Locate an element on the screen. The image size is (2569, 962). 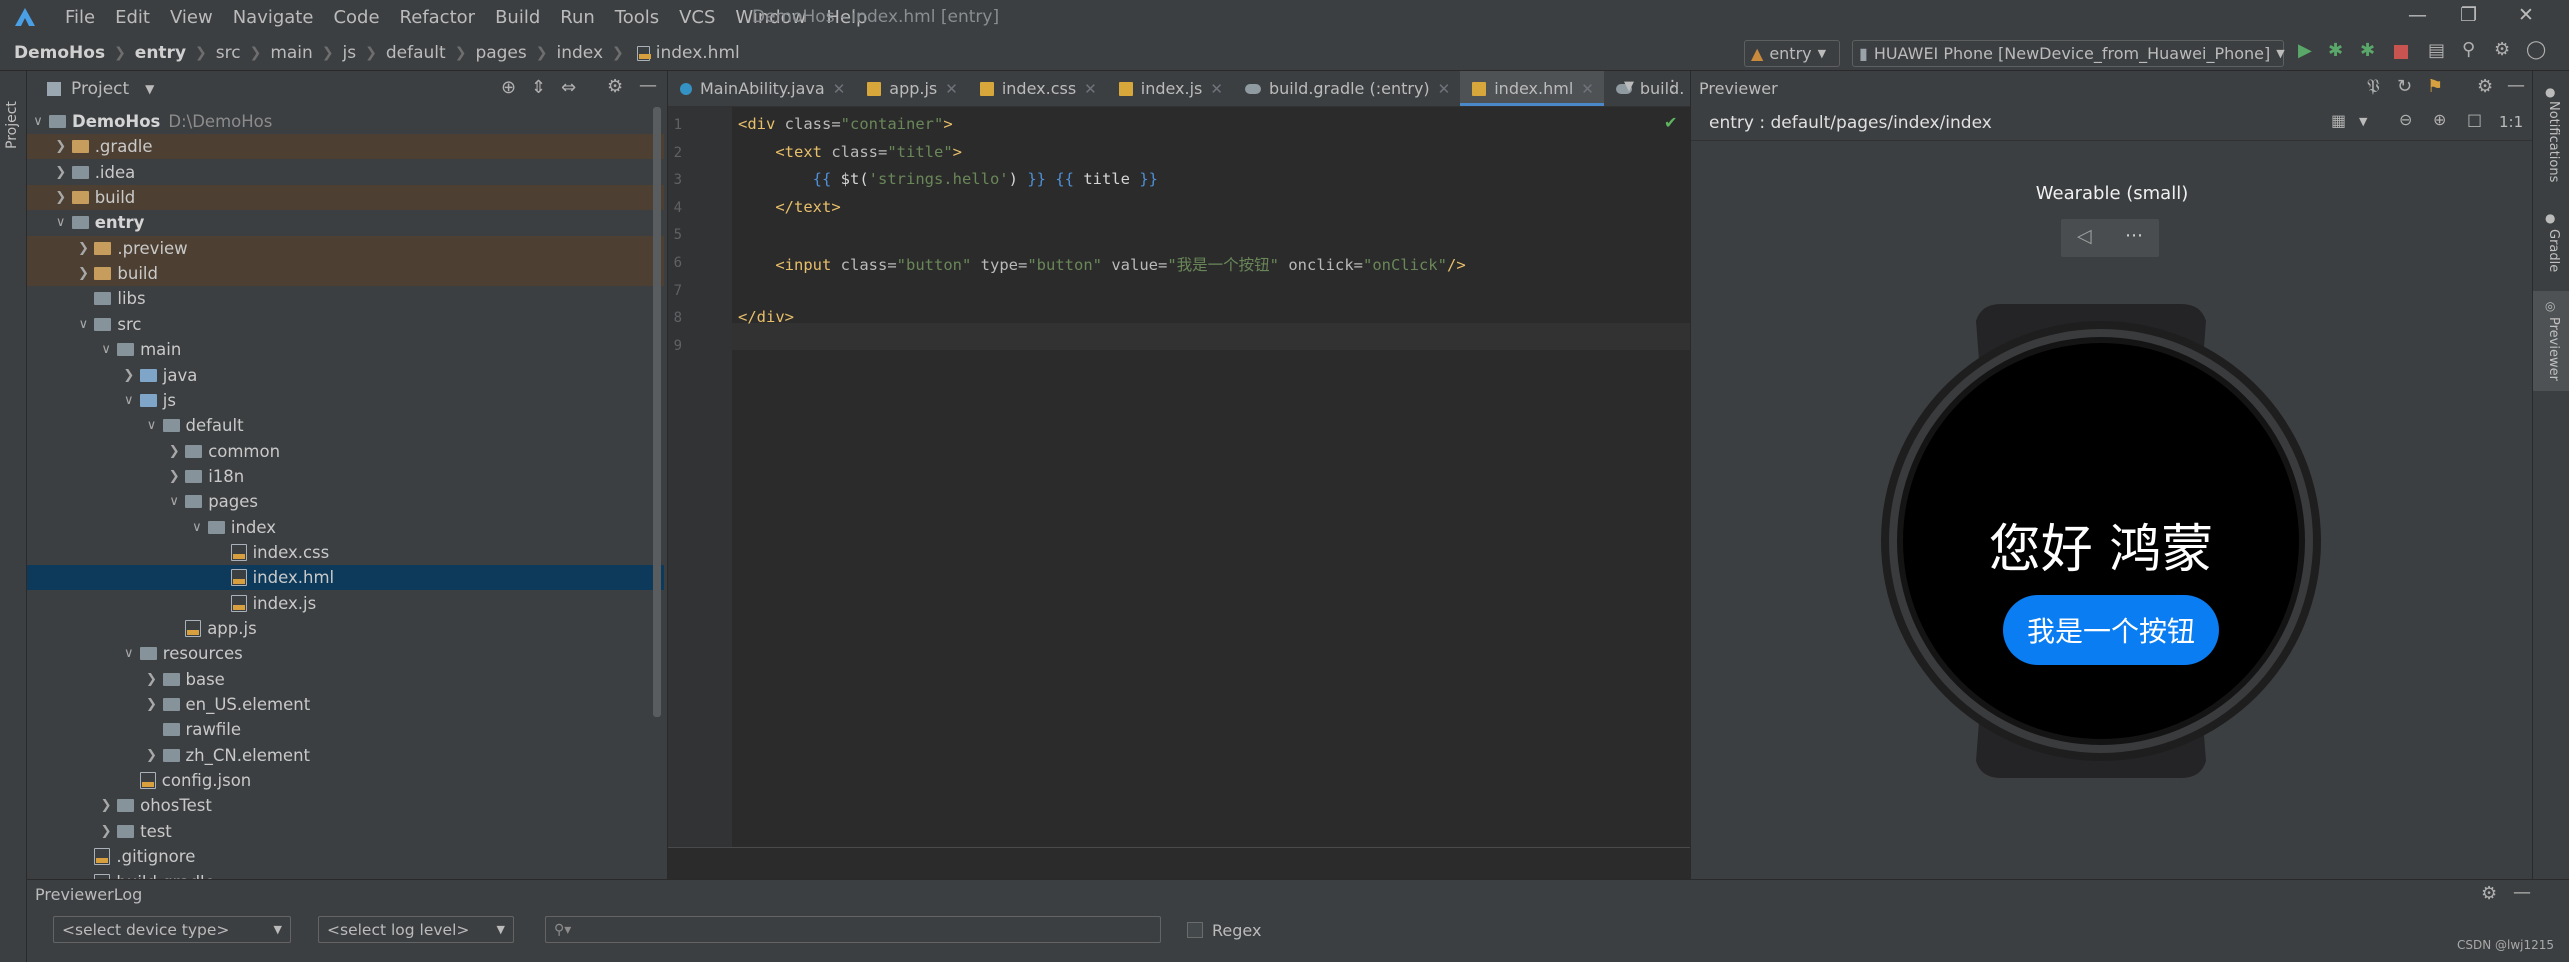
close-icon: ✕ is located at coordinates (2526, 15).